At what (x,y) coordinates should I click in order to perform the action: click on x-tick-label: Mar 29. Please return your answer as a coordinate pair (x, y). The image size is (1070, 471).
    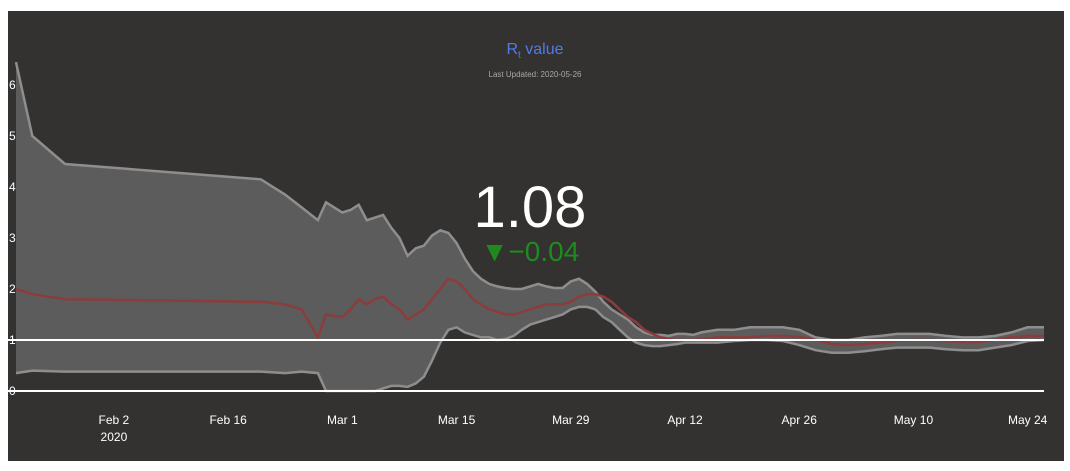
    Looking at the image, I should click on (571, 420).